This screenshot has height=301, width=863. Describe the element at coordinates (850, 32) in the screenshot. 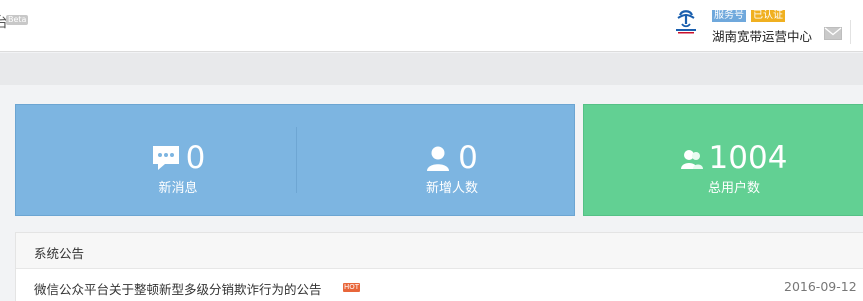

I see `header-divider` at that location.